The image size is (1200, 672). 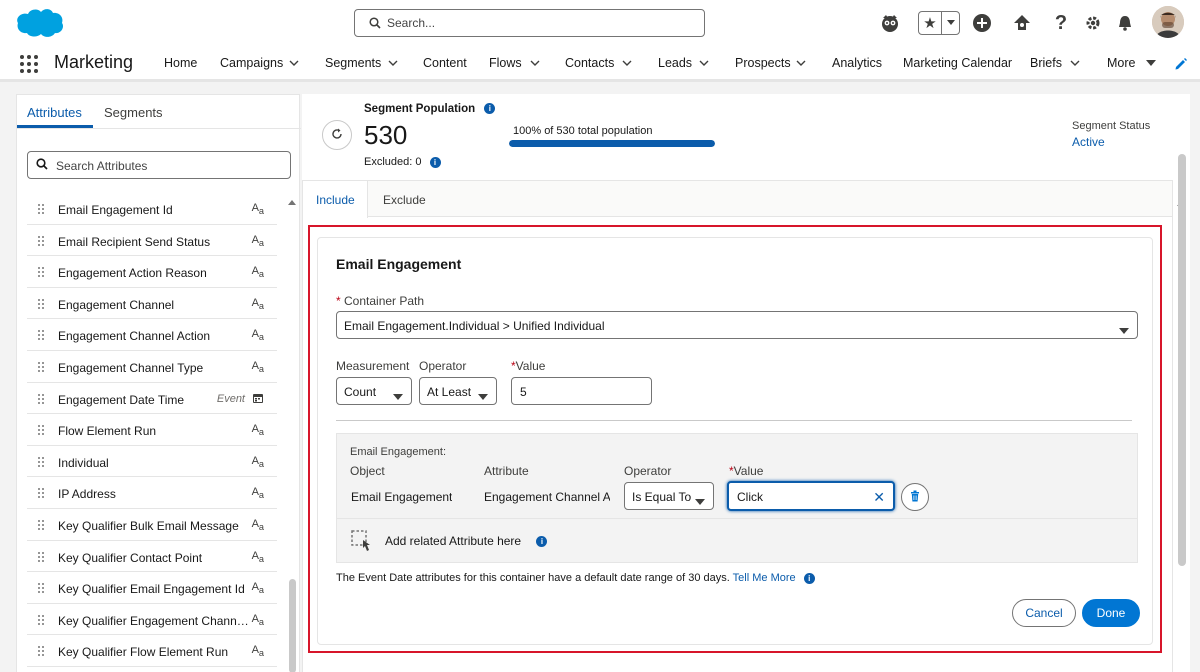 I want to click on nav-item-segments: Segments, so click(x=353, y=63).